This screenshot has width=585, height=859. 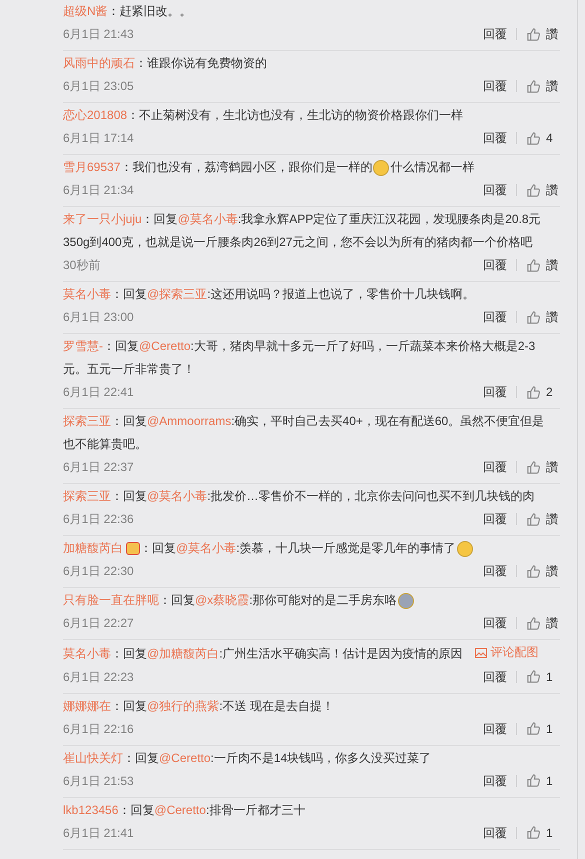 What do you see at coordinates (98, 190) in the screenshot?
I see `timestamp: 6月1日 21:34` at bounding box center [98, 190].